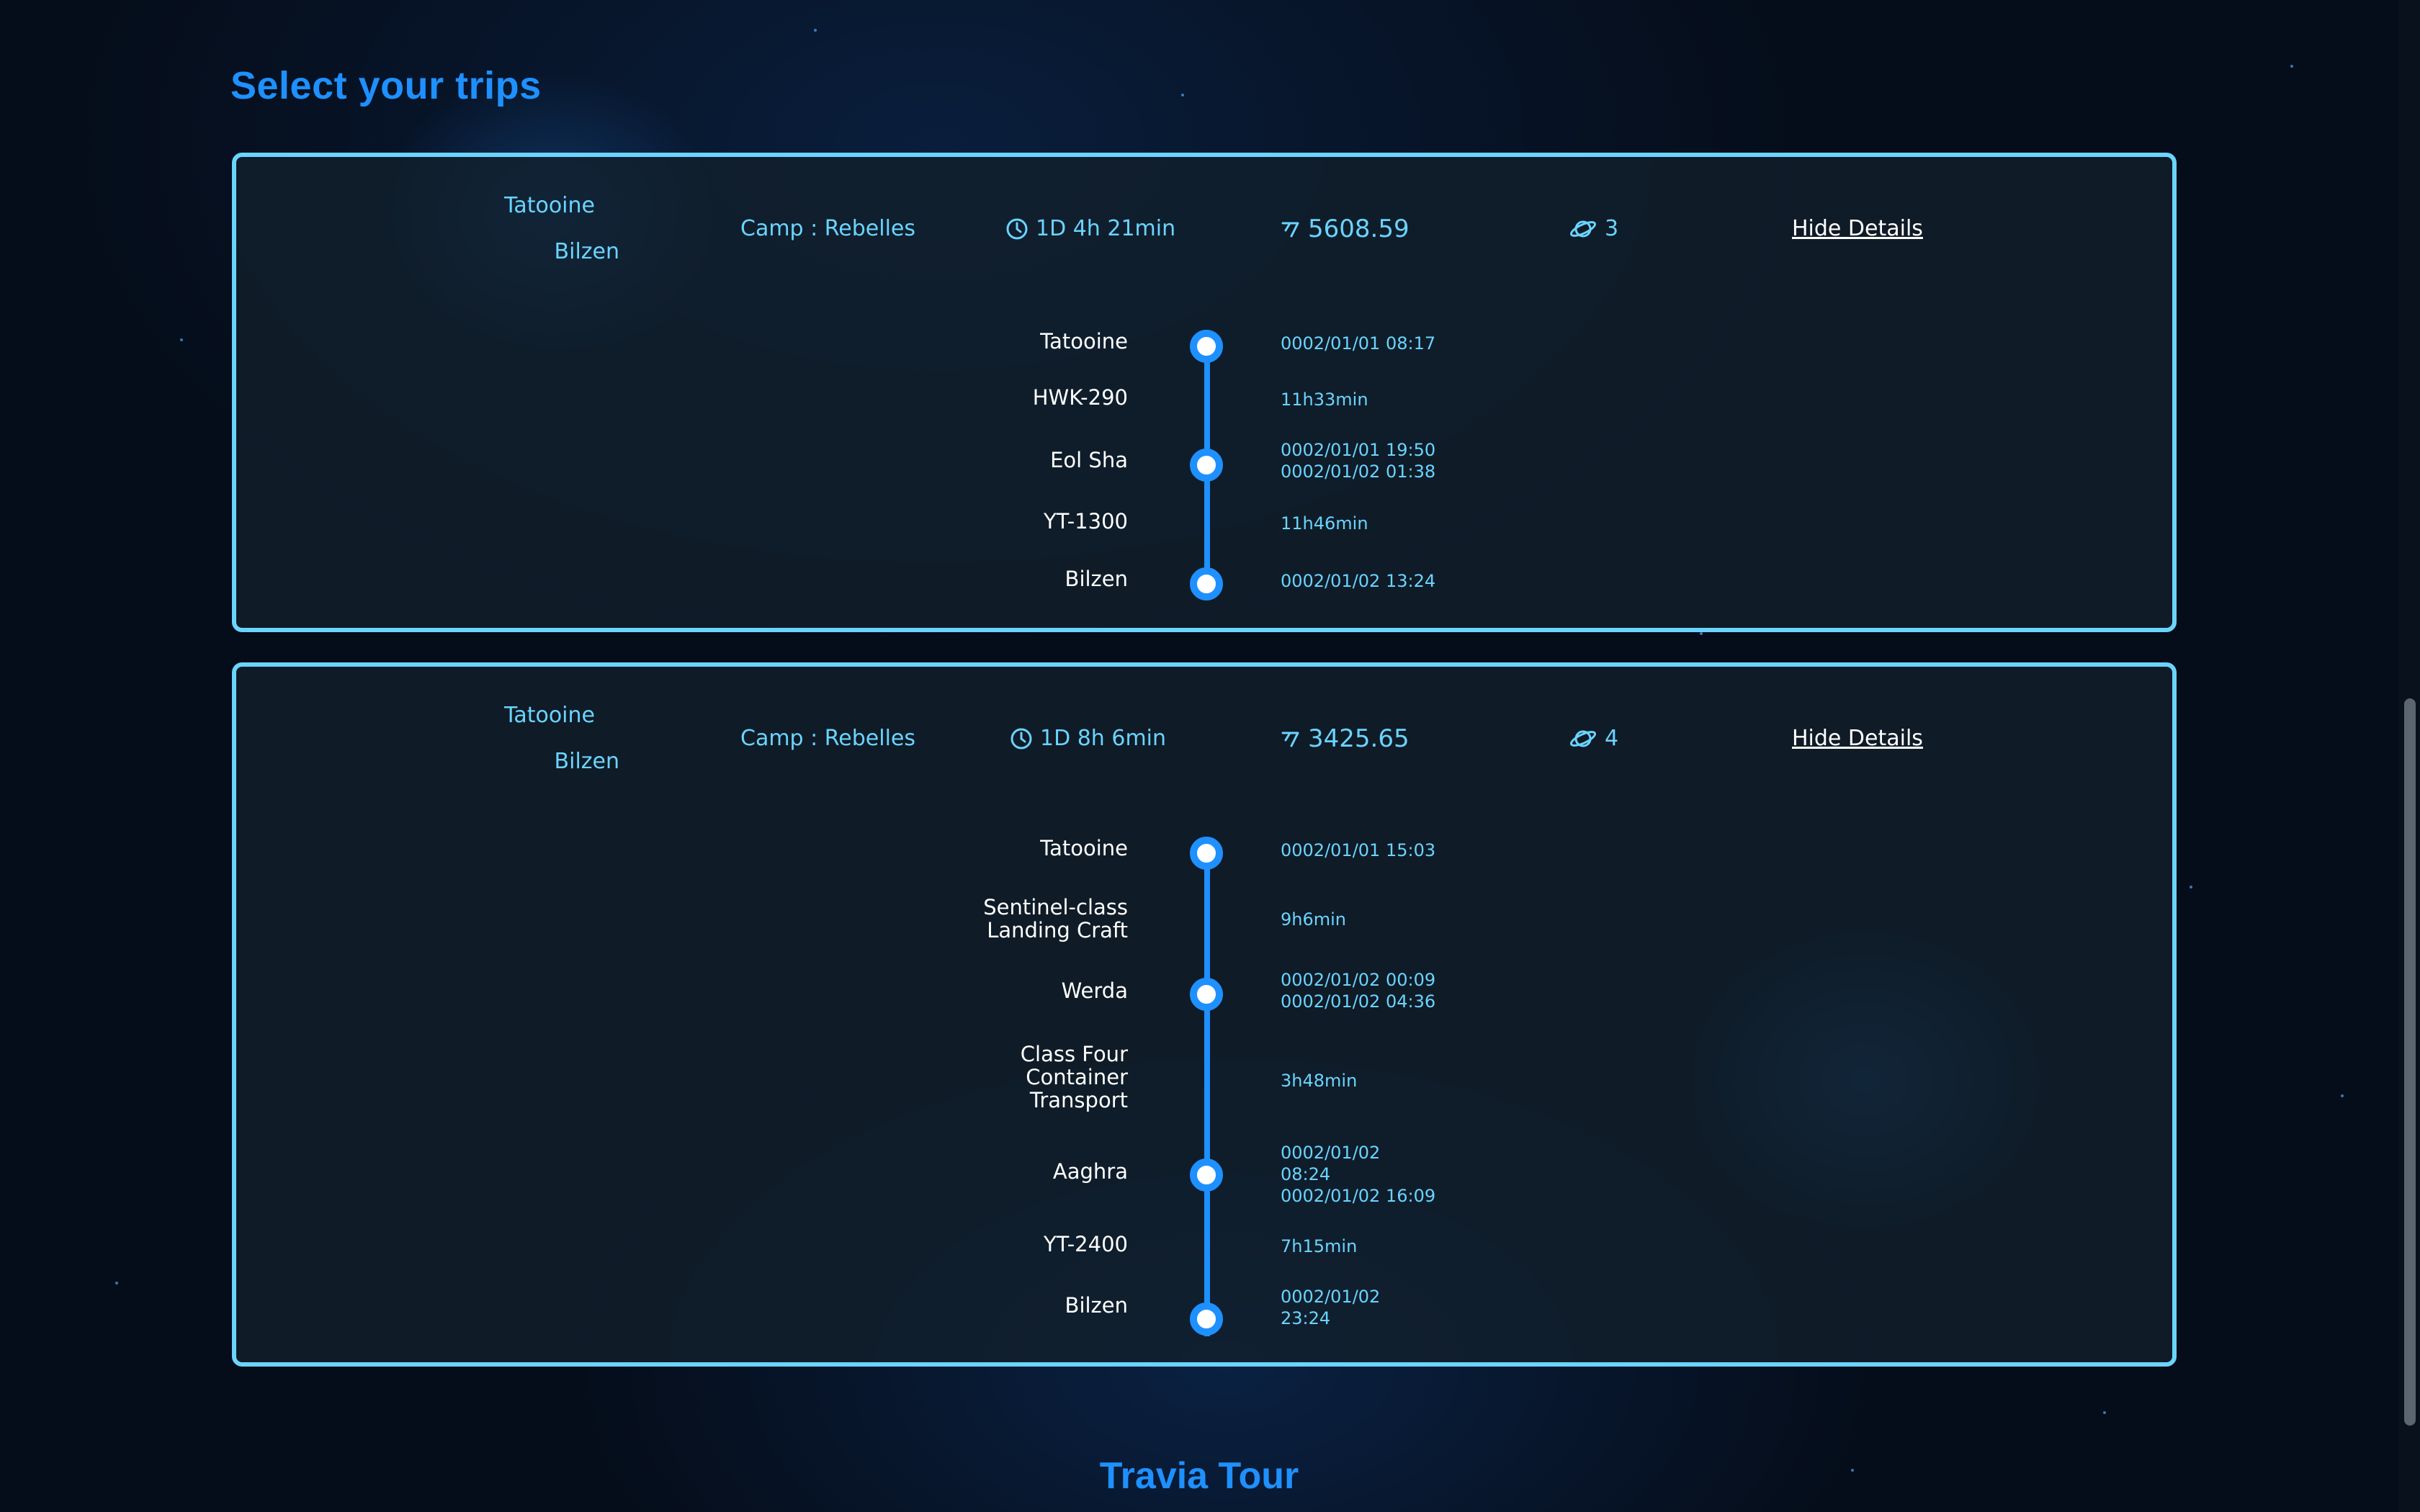 The width and height of the screenshot is (2420, 1512). What do you see at coordinates (1358, 850) in the screenshot?
I see `route-stop-time: 0002/01/01 15:03` at bounding box center [1358, 850].